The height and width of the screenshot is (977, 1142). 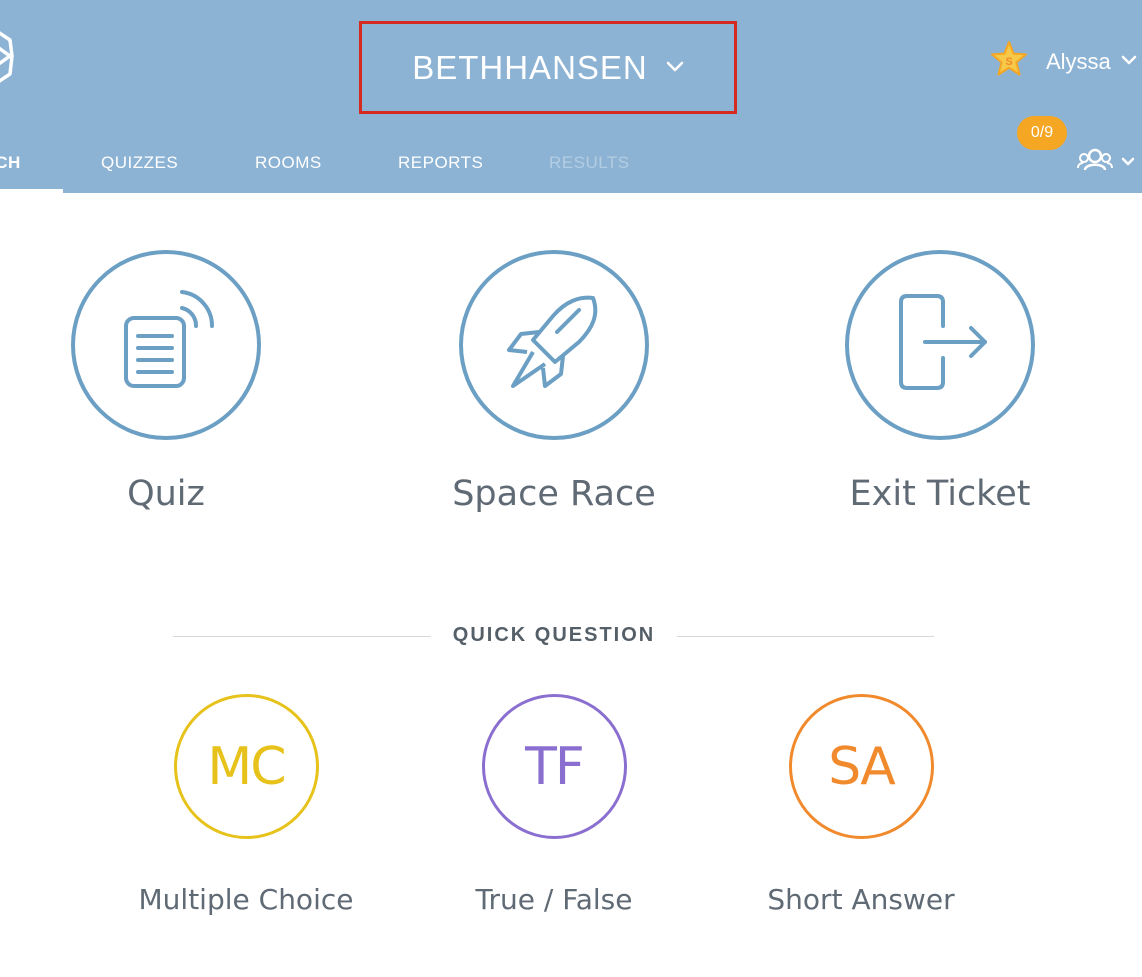 I want to click on rocket-icon, so click(x=554, y=345).